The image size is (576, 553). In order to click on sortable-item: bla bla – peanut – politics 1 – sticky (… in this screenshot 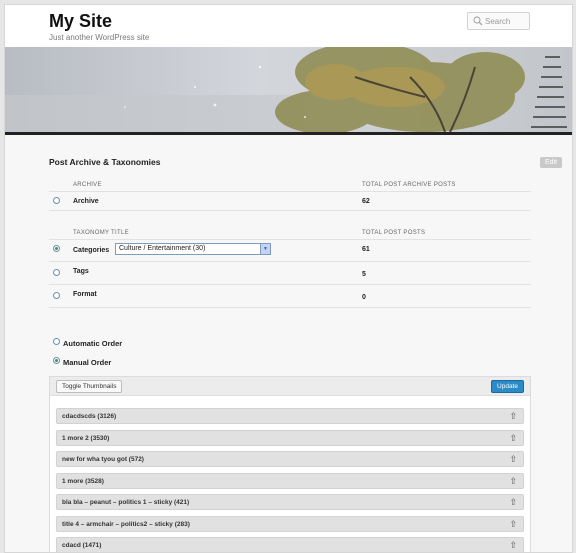, I will do `click(290, 502)`.